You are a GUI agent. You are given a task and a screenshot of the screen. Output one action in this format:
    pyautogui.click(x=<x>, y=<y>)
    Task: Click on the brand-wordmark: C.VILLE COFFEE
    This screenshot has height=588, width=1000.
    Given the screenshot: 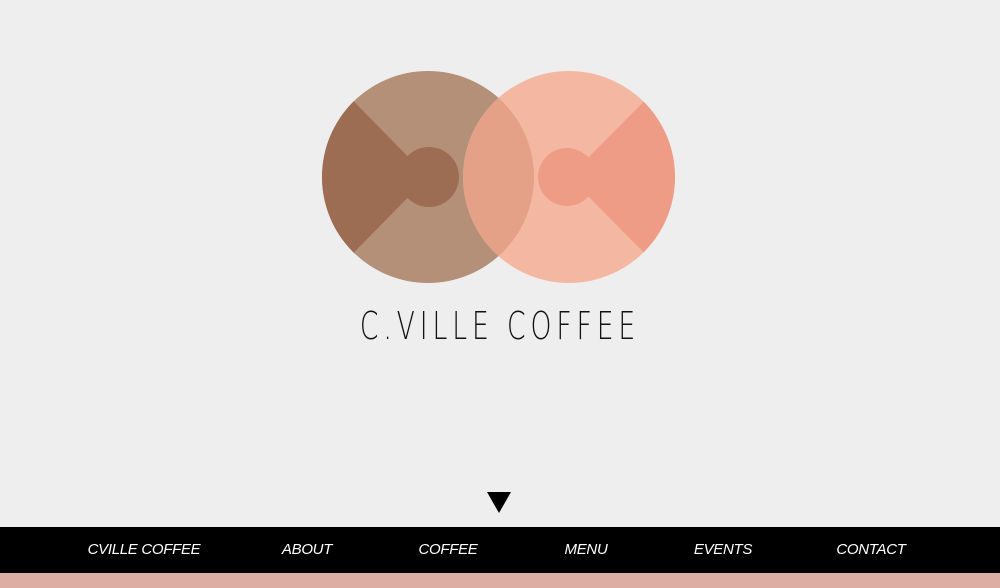 What is the action you would take?
    pyautogui.click(x=500, y=326)
    